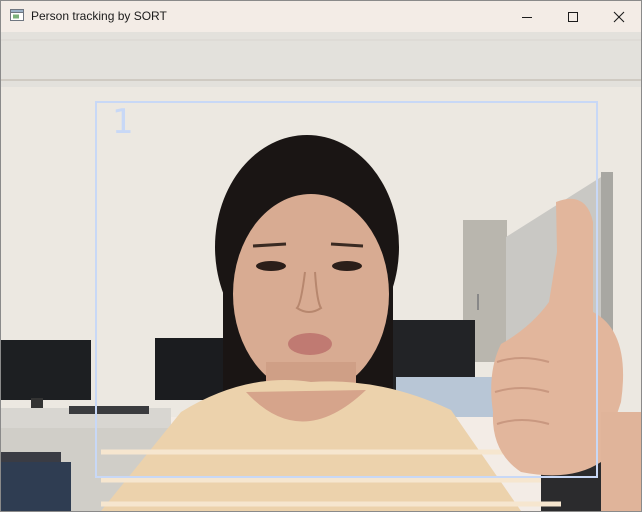  What do you see at coordinates (17, 15) in the screenshot?
I see `app-window-icon` at bounding box center [17, 15].